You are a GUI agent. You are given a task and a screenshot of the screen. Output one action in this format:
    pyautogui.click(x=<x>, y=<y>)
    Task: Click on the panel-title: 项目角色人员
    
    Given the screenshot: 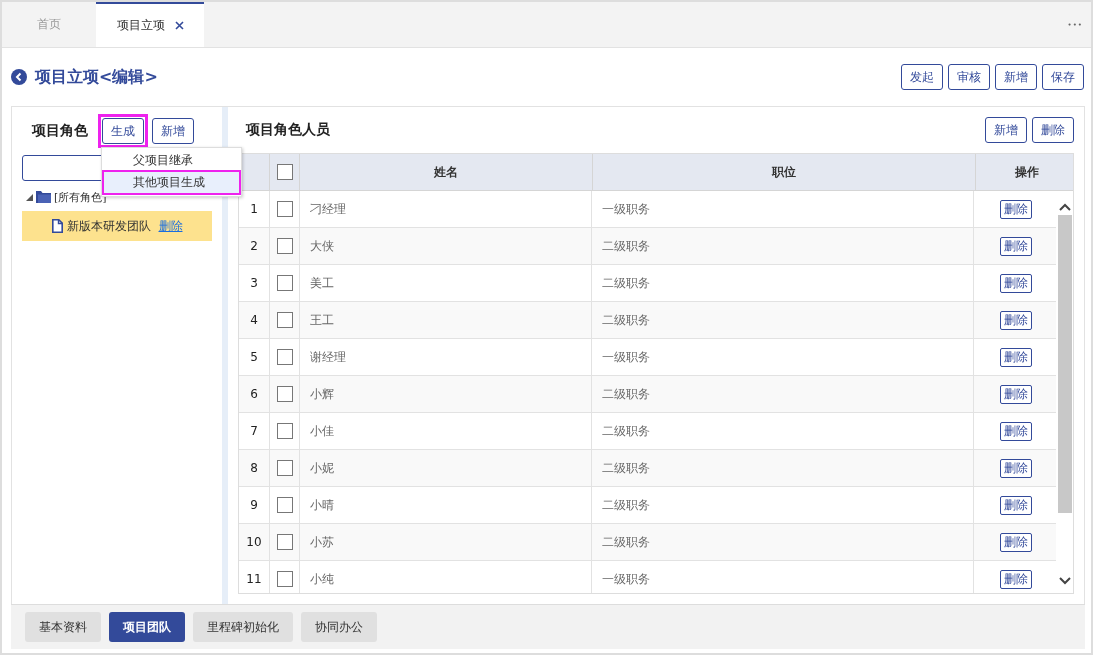 What is the action you would take?
    pyautogui.click(x=288, y=130)
    